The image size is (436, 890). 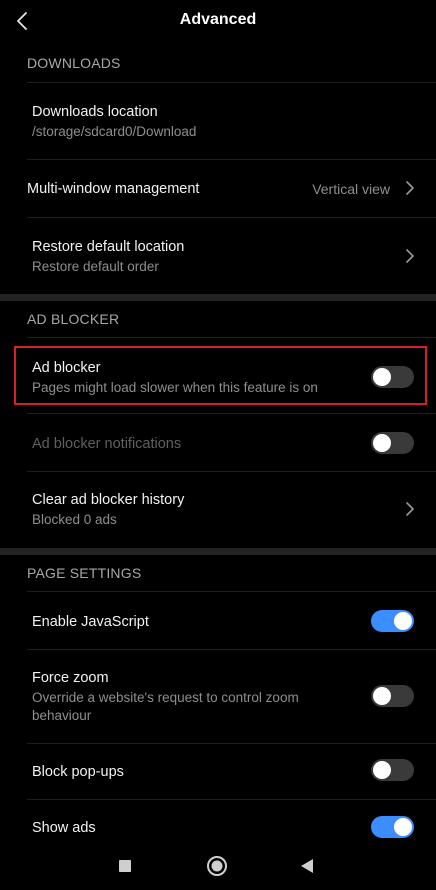 What do you see at coordinates (74, 519) in the screenshot?
I see `clear-history-subtitle: Blocked 0 ads` at bounding box center [74, 519].